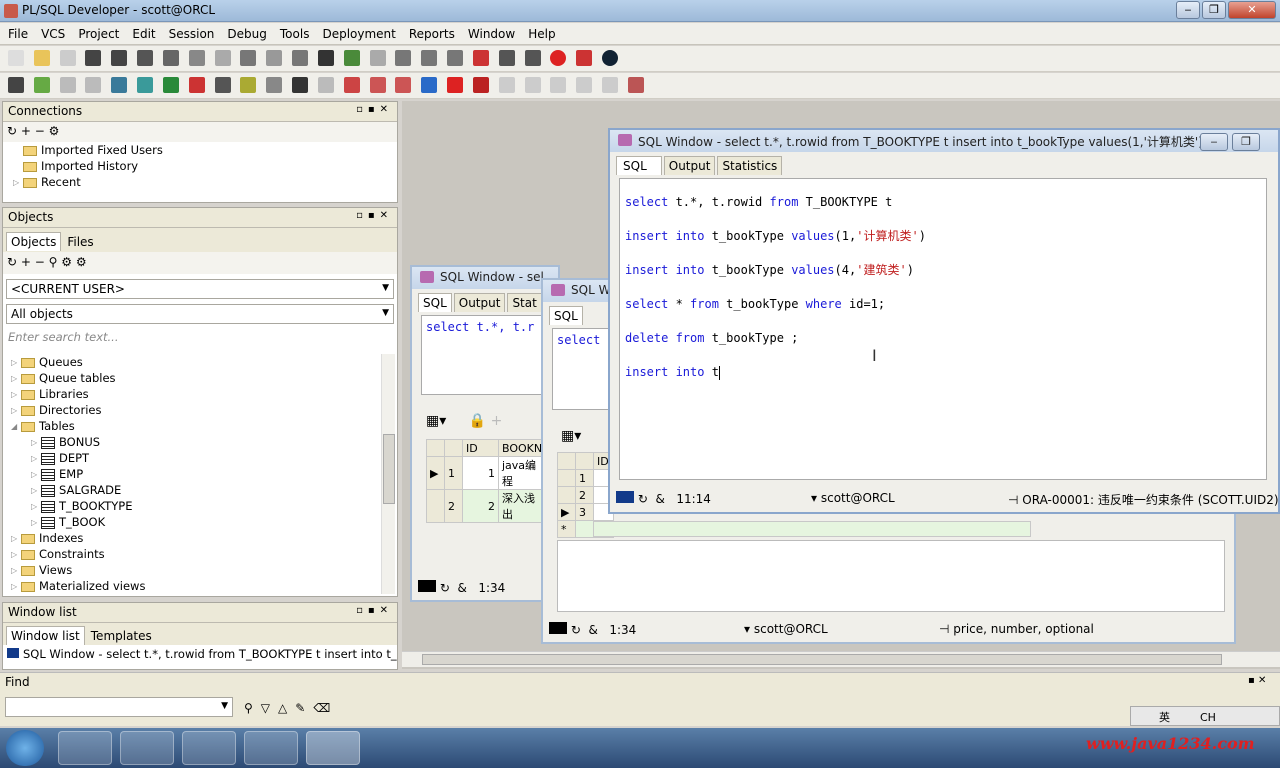 The width and height of the screenshot is (1280, 768). What do you see at coordinates (325, 85) in the screenshot?
I see `debug-icon` at bounding box center [325, 85].